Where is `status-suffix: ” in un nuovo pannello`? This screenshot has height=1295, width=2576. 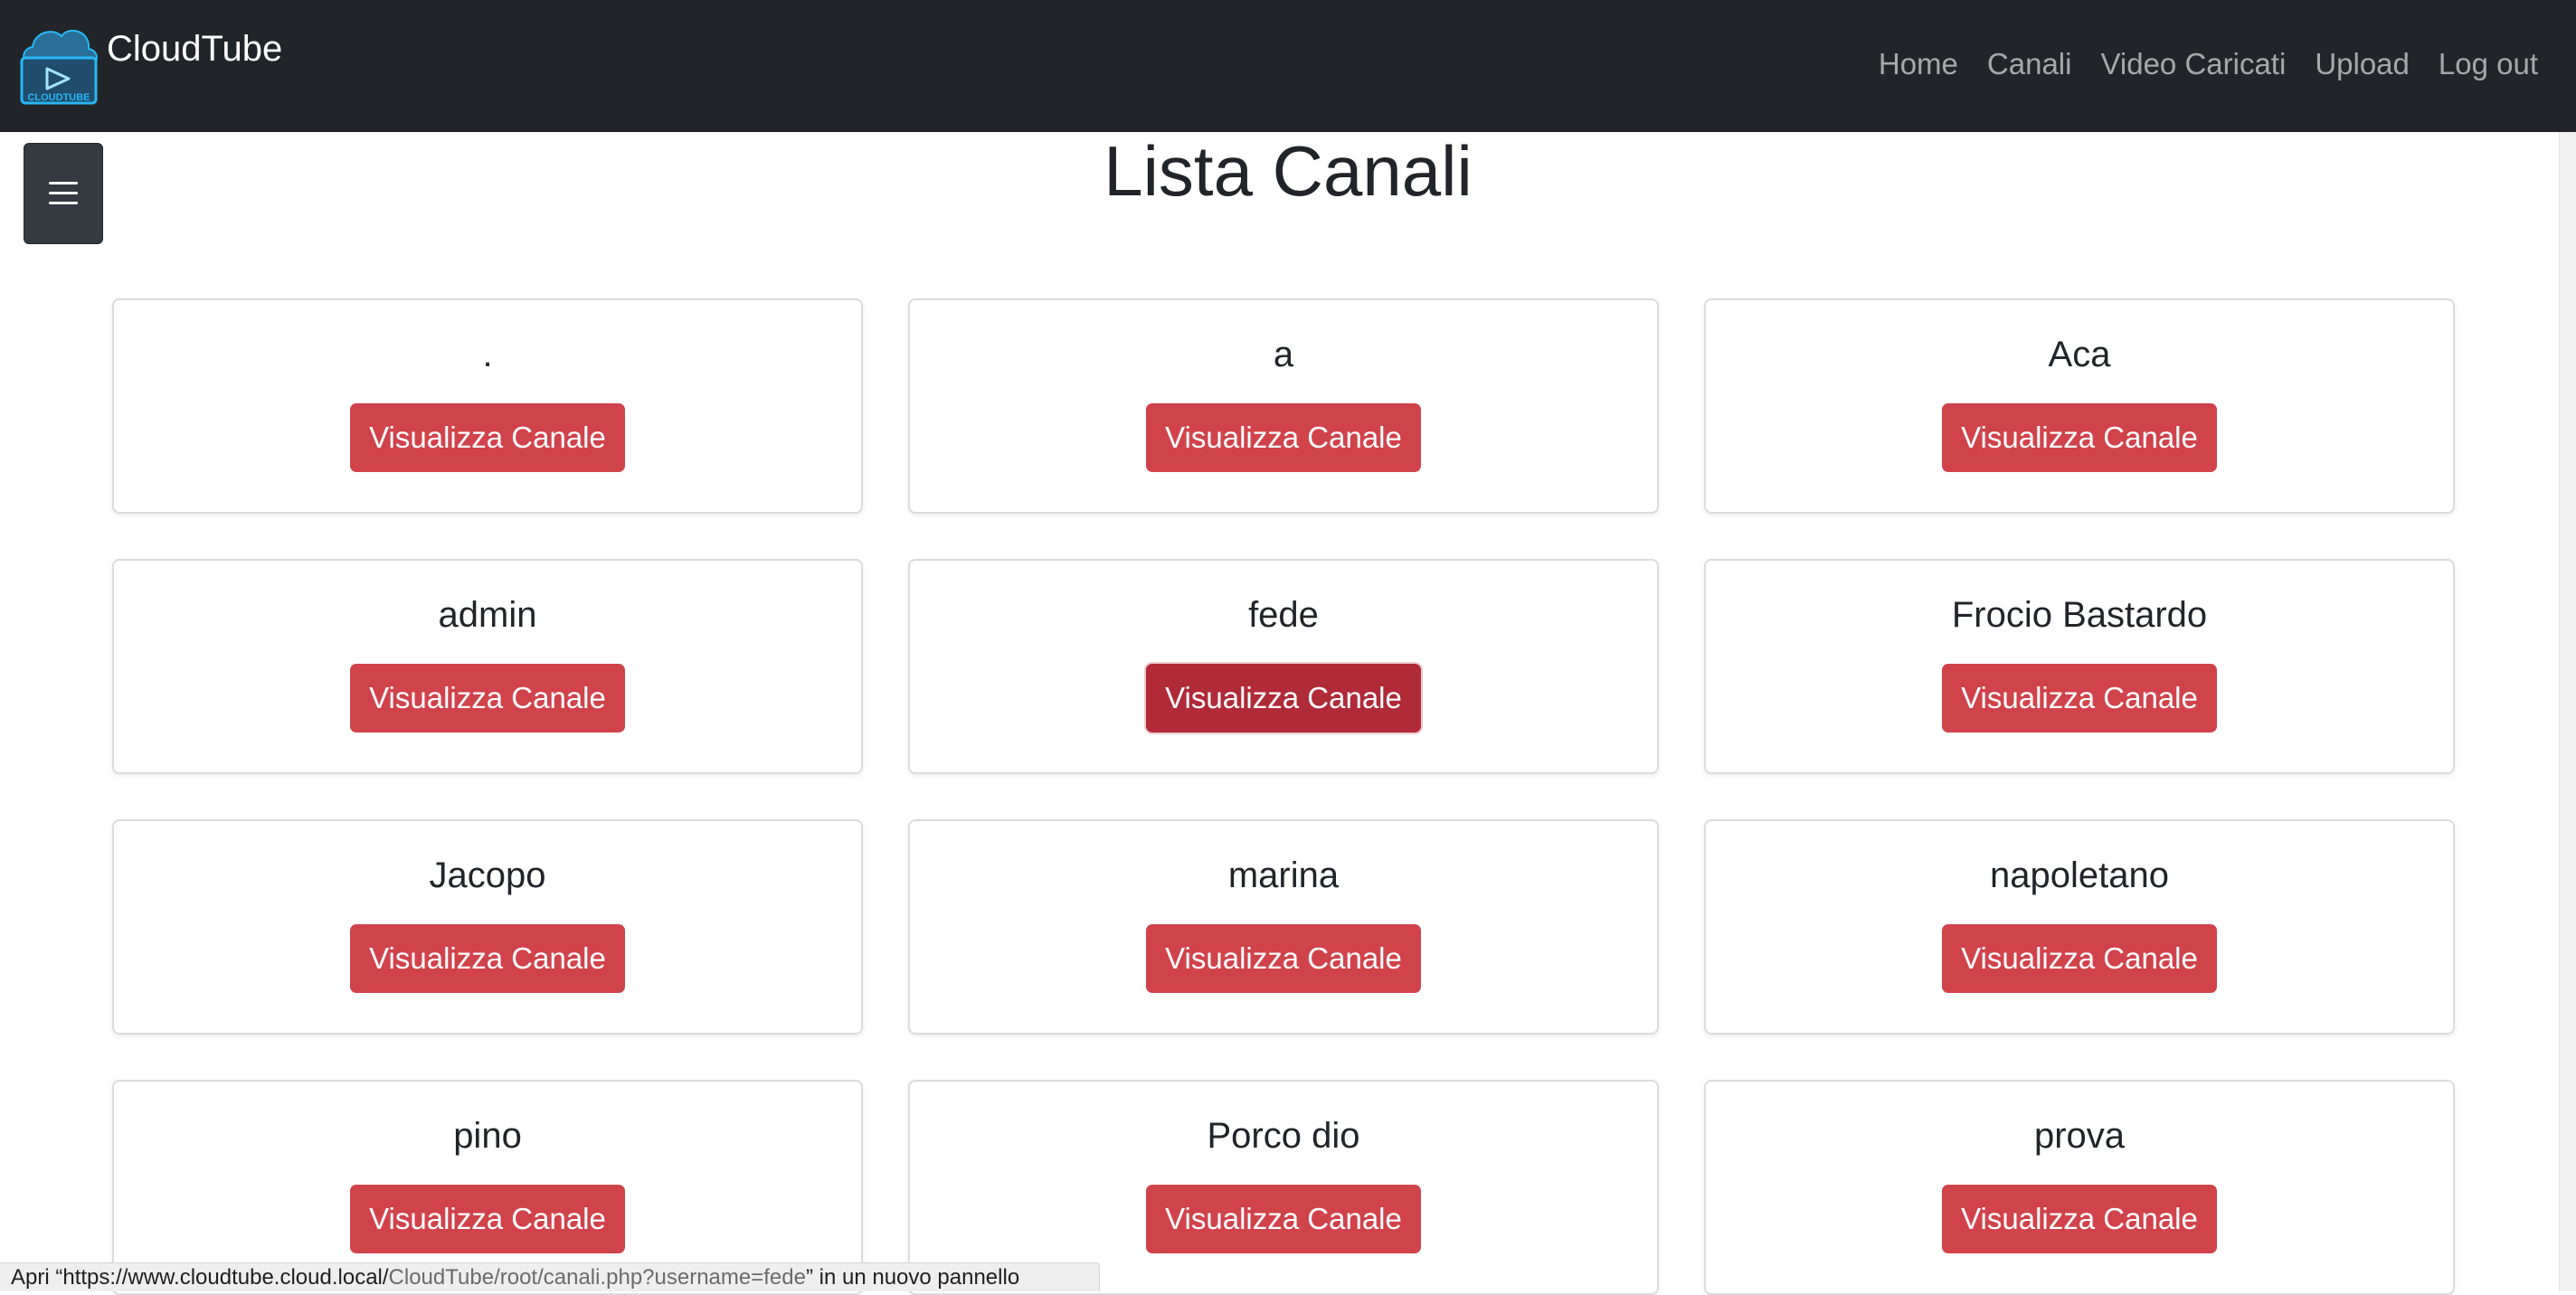 status-suffix: ” in un nuovo pannello is located at coordinates (912, 1277).